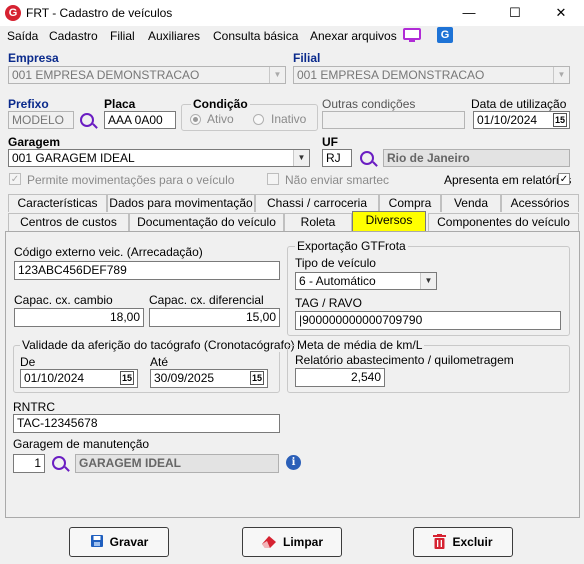 The width and height of the screenshot is (584, 564). I want to click on gravar-label: Gravar, so click(129, 542).